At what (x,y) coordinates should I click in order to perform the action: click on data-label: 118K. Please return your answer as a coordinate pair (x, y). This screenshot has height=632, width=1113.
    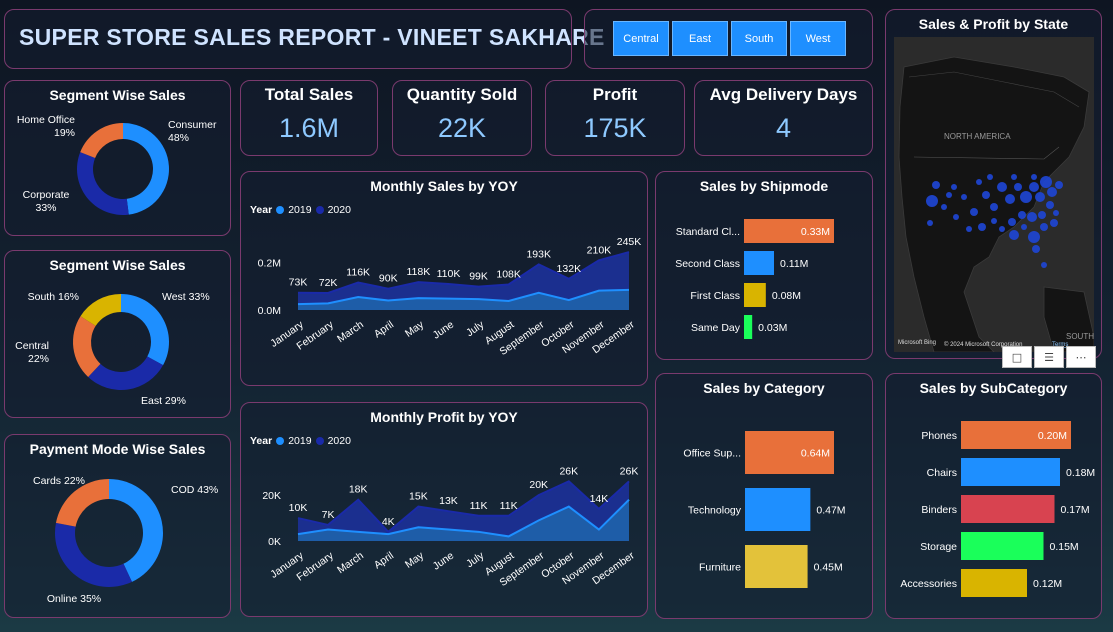
    Looking at the image, I should click on (418, 272).